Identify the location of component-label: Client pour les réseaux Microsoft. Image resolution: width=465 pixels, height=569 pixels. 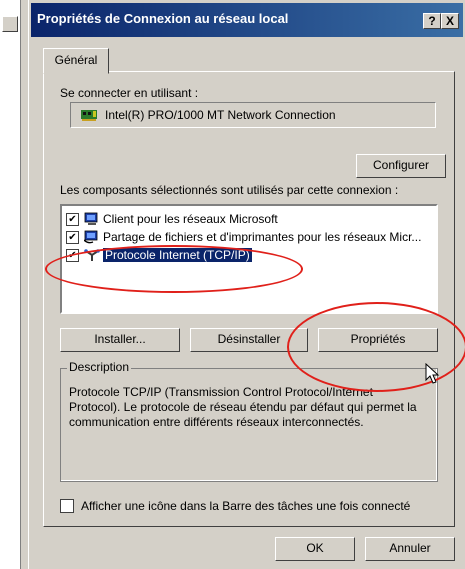
(190, 219).